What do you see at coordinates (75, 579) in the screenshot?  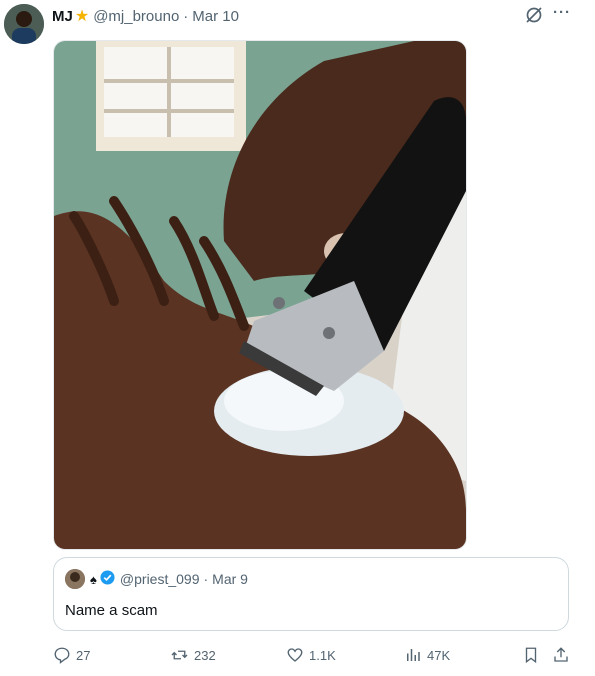 I see `quoted-avatar` at bounding box center [75, 579].